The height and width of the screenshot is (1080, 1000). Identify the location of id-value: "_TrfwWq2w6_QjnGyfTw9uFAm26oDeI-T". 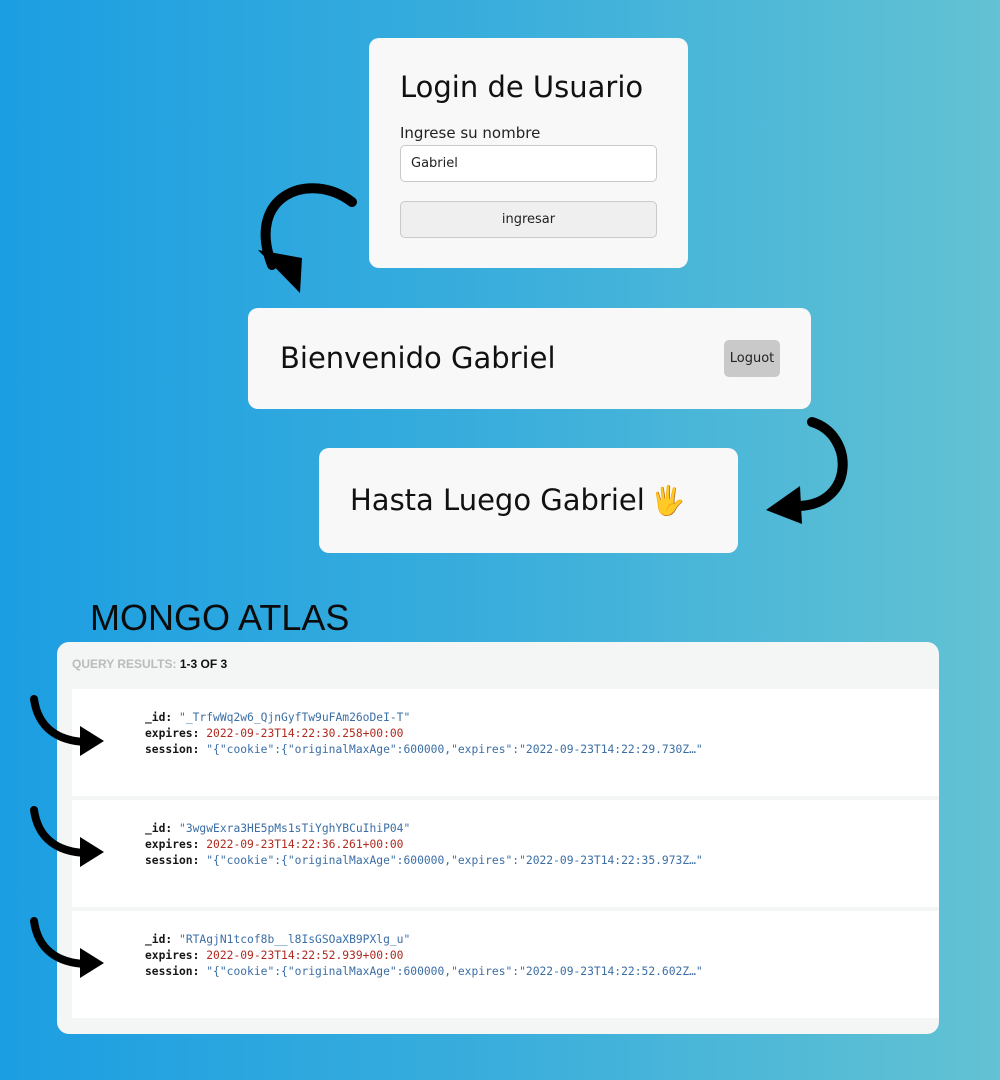
(295, 717).